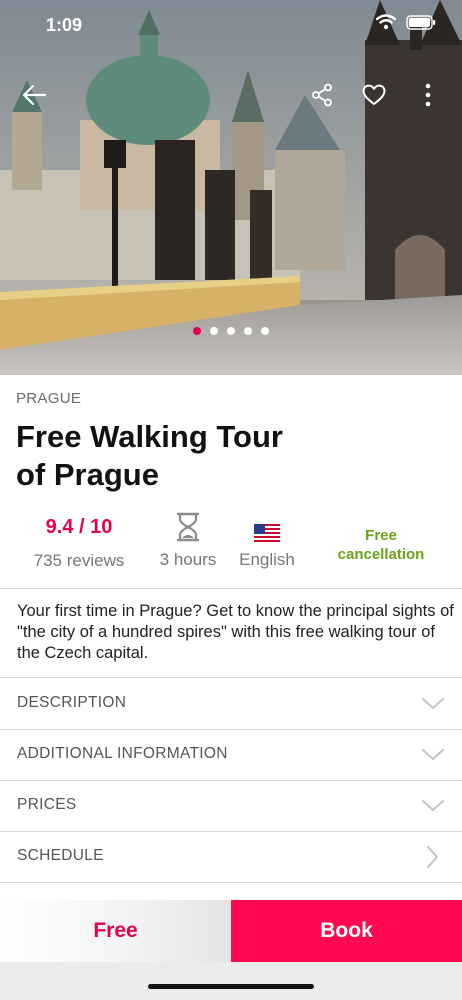 The height and width of the screenshot is (1000, 462). What do you see at coordinates (231, 856) in the screenshot?
I see `section-schedule: SCHEDULE` at bounding box center [231, 856].